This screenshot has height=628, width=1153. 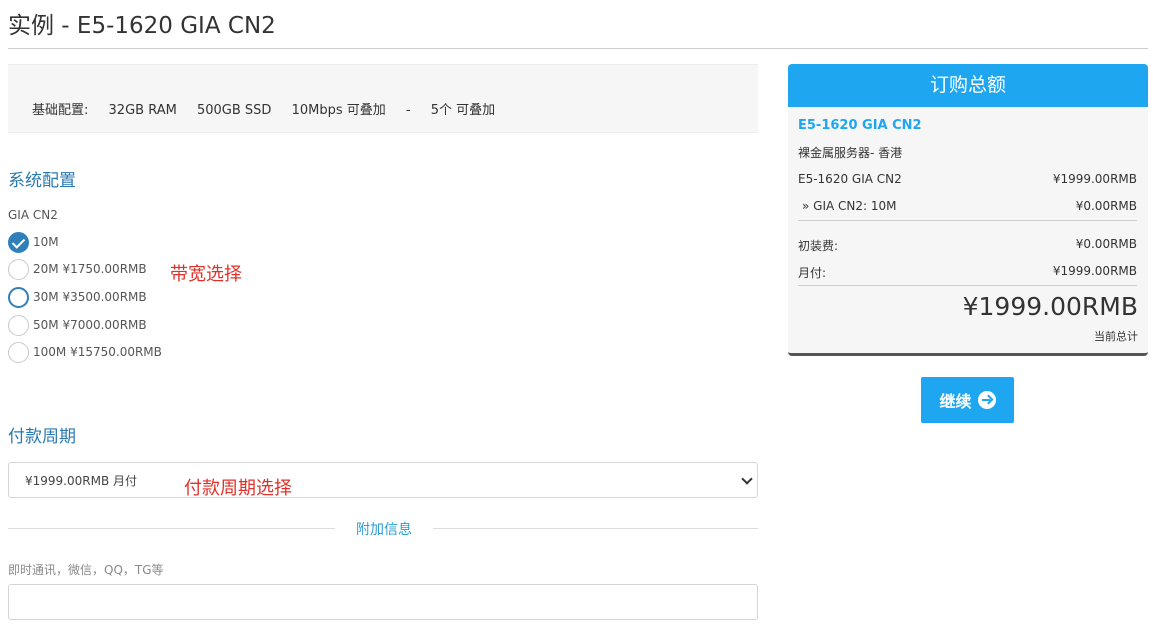 I want to click on bandwidth-option-100m: 100M ¥15750.00RMB, so click(x=85, y=352).